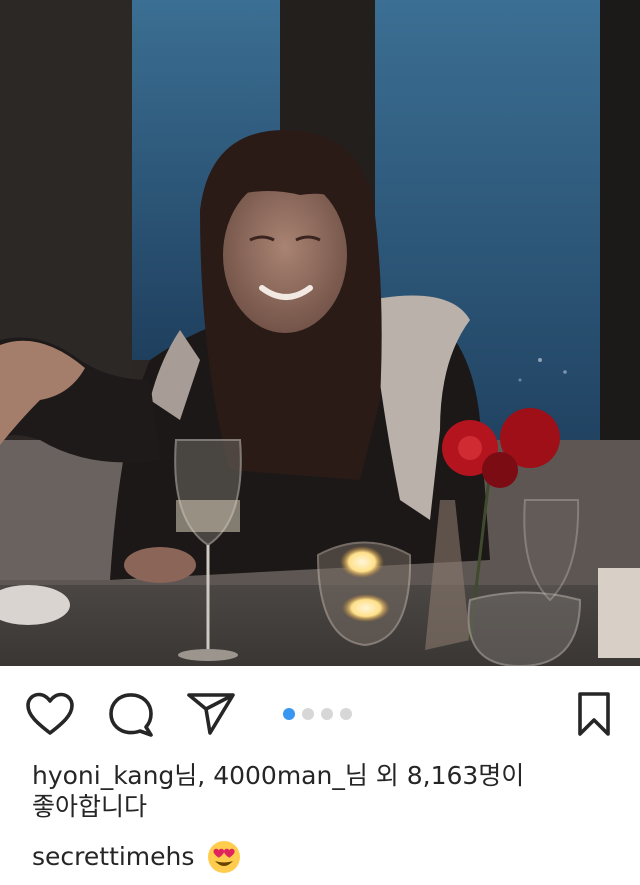 Image resolution: width=640 pixels, height=885 pixels. I want to click on caption-username: secrettimehs, so click(113, 857).